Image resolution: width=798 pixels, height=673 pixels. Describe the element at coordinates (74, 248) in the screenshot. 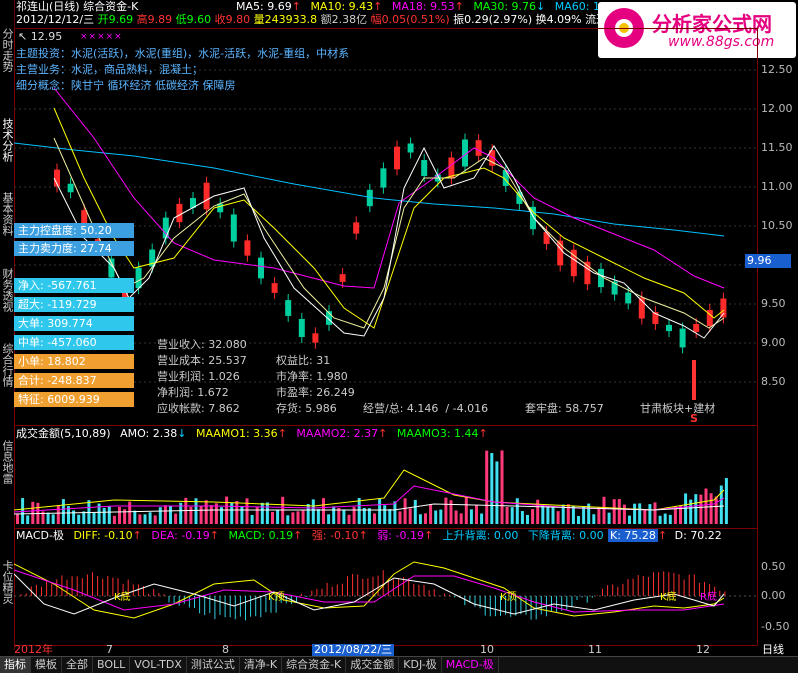

I see `fund-flow-label: 主力卖力度: 27.74` at that location.